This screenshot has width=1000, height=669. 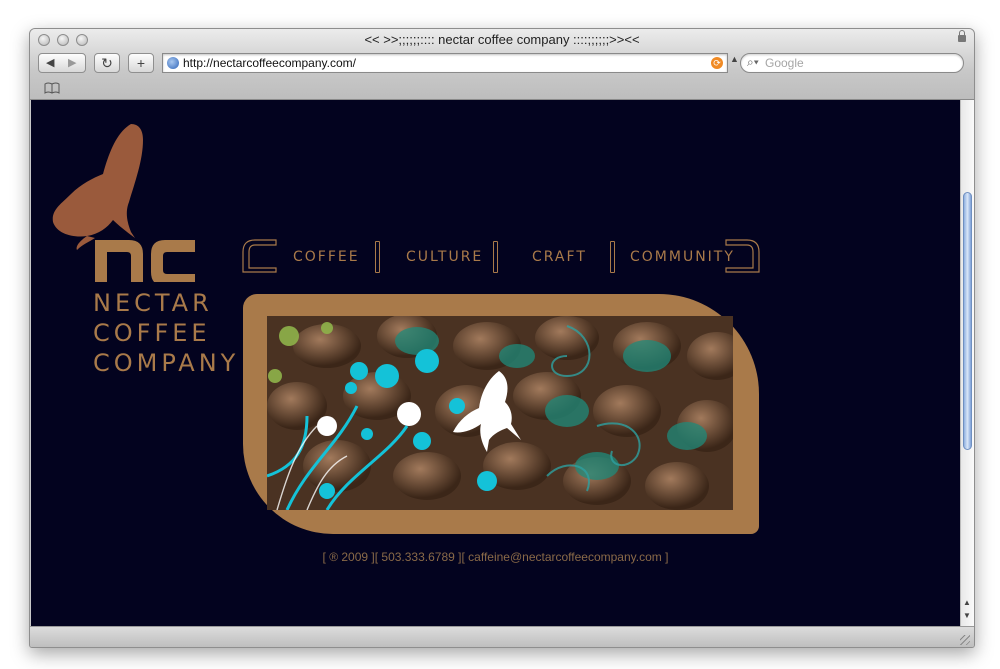 I want to click on resize-grip-icon, so click(x=965, y=640).